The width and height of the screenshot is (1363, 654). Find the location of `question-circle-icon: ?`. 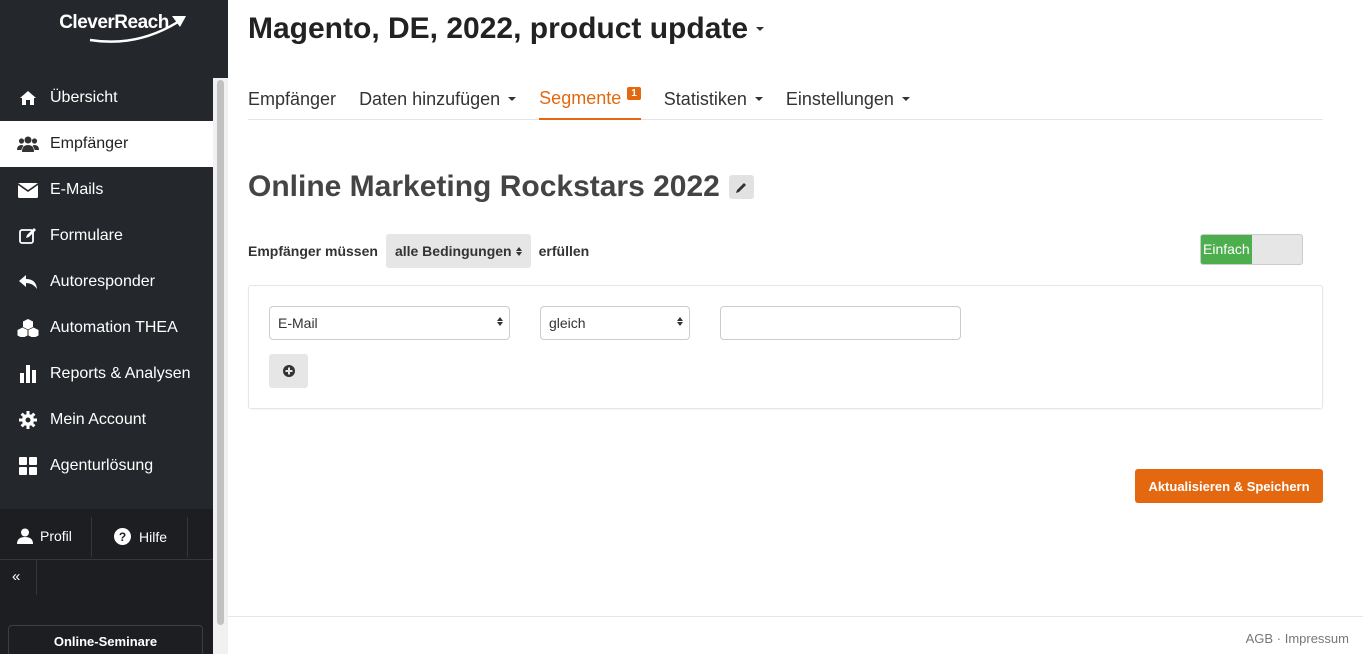

question-circle-icon: ? is located at coordinates (122, 536).